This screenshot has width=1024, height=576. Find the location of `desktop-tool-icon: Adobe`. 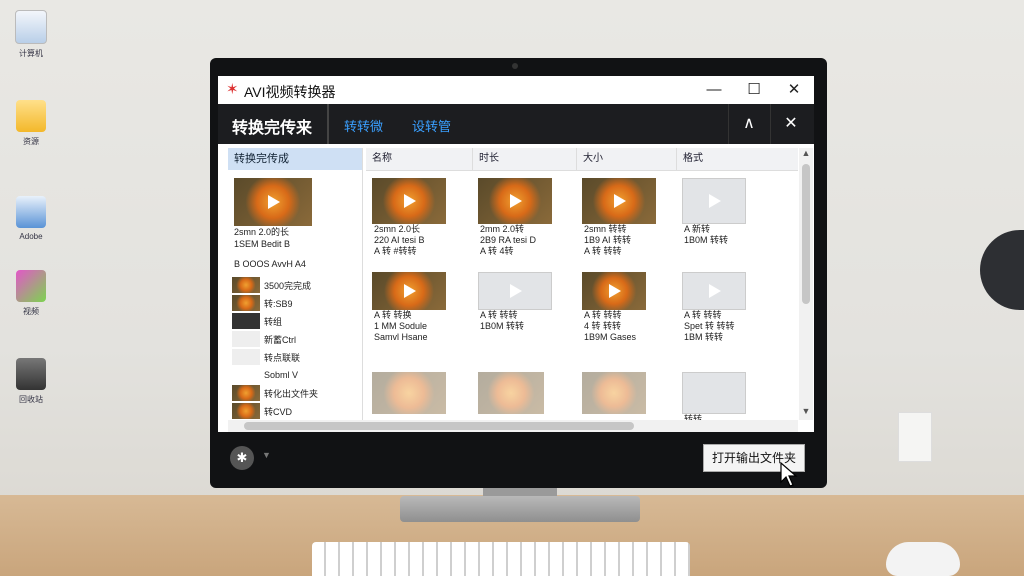

desktop-tool-icon: Adobe is located at coordinates (31, 218).